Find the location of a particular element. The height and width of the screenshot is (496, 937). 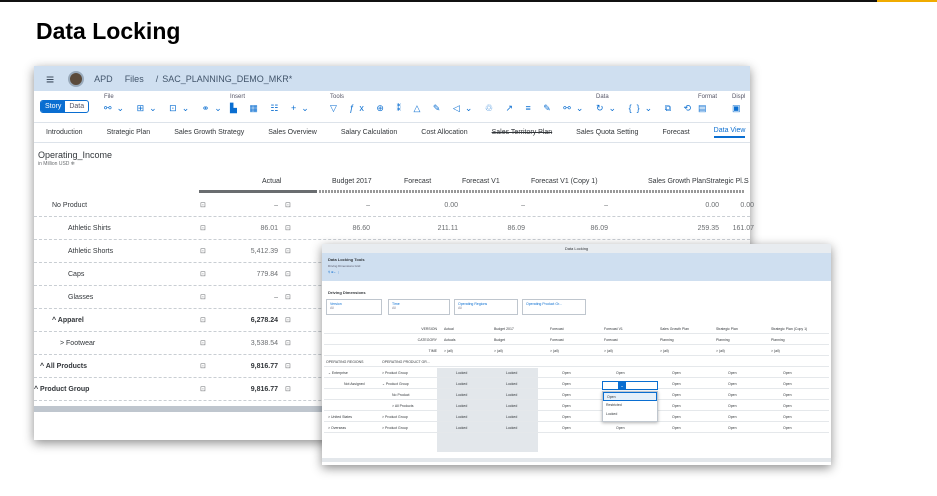

column-category: Actuals is located at coordinates (449, 340).